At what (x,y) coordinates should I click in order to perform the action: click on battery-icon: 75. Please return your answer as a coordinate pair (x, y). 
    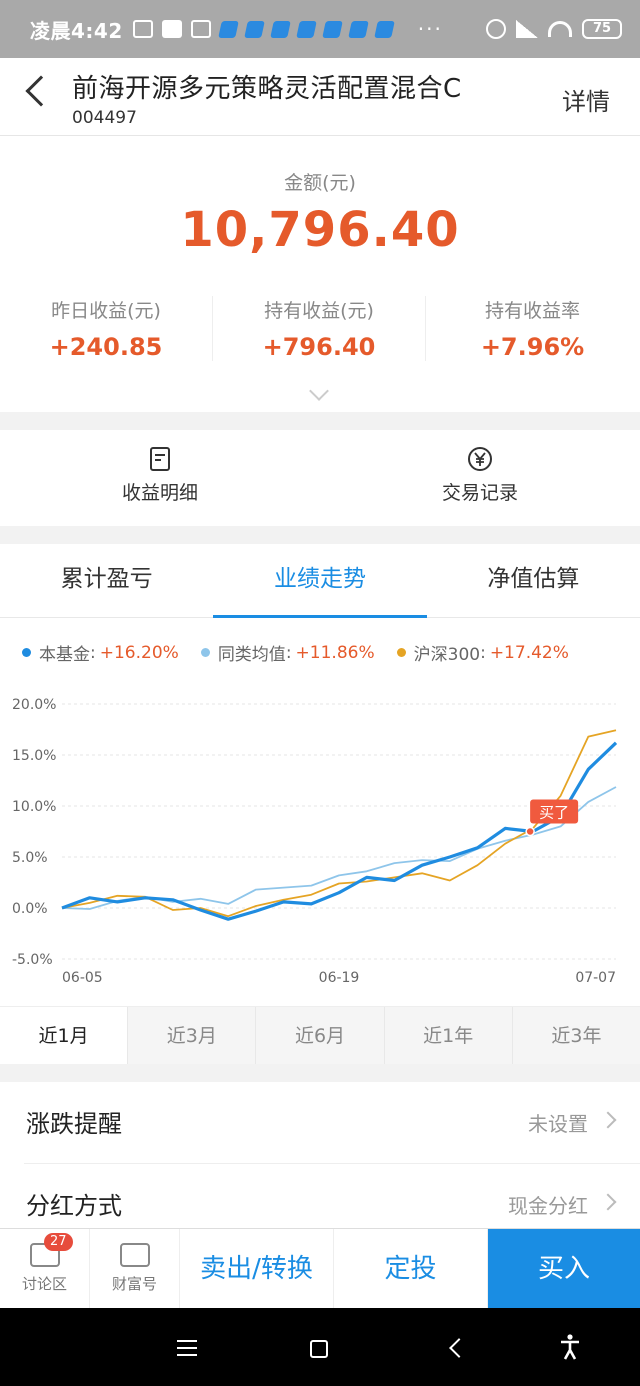
    Looking at the image, I should click on (602, 29).